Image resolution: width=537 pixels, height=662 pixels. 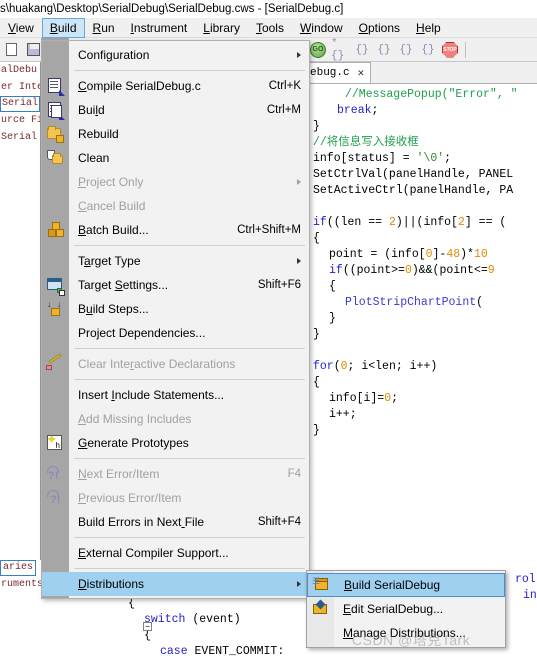 What do you see at coordinates (320, 222) in the screenshot?
I see `code-token: if` at bounding box center [320, 222].